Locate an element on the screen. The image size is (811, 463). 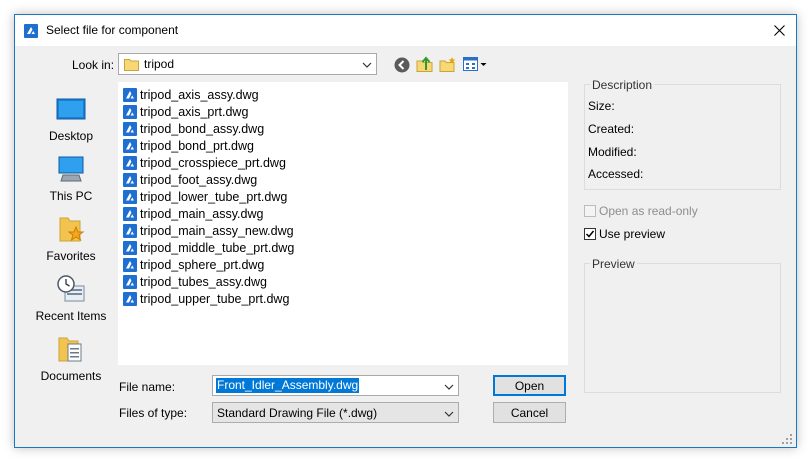
place-recent-items: Recent Items is located at coordinates (71, 297).